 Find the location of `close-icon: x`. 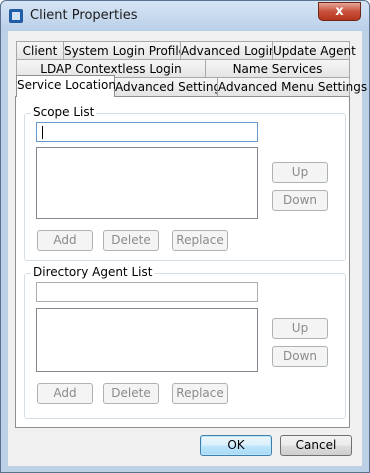

close-icon: x is located at coordinates (339, 11).